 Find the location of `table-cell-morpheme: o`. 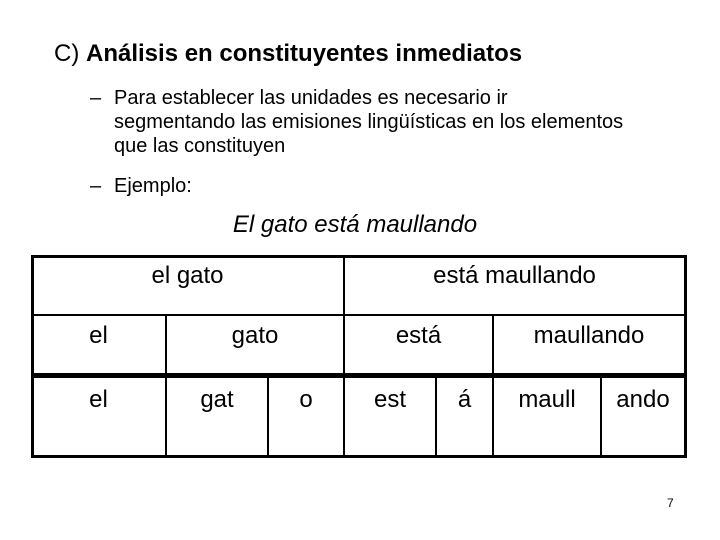

table-cell-morpheme: o is located at coordinates (306, 399).